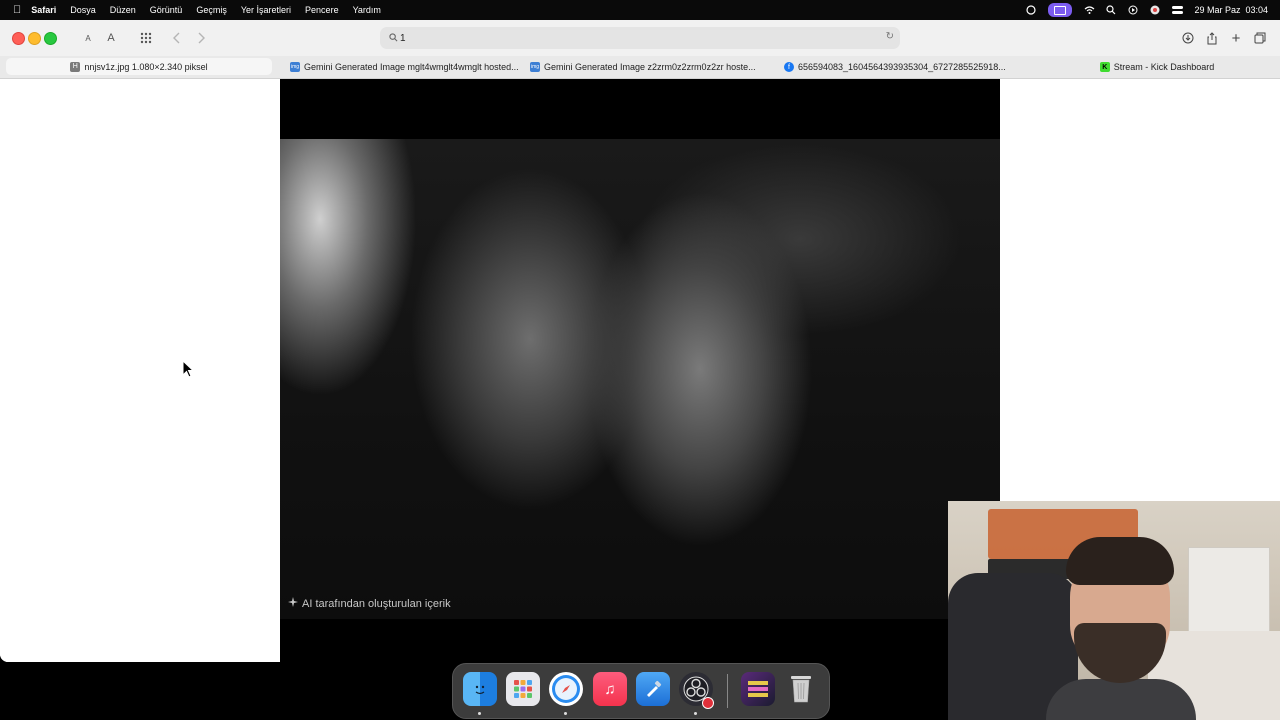 The width and height of the screenshot is (1280, 720). What do you see at coordinates (34, 38) in the screenshot?
I see `window-minimize-button` at bounding box center [34, 38].